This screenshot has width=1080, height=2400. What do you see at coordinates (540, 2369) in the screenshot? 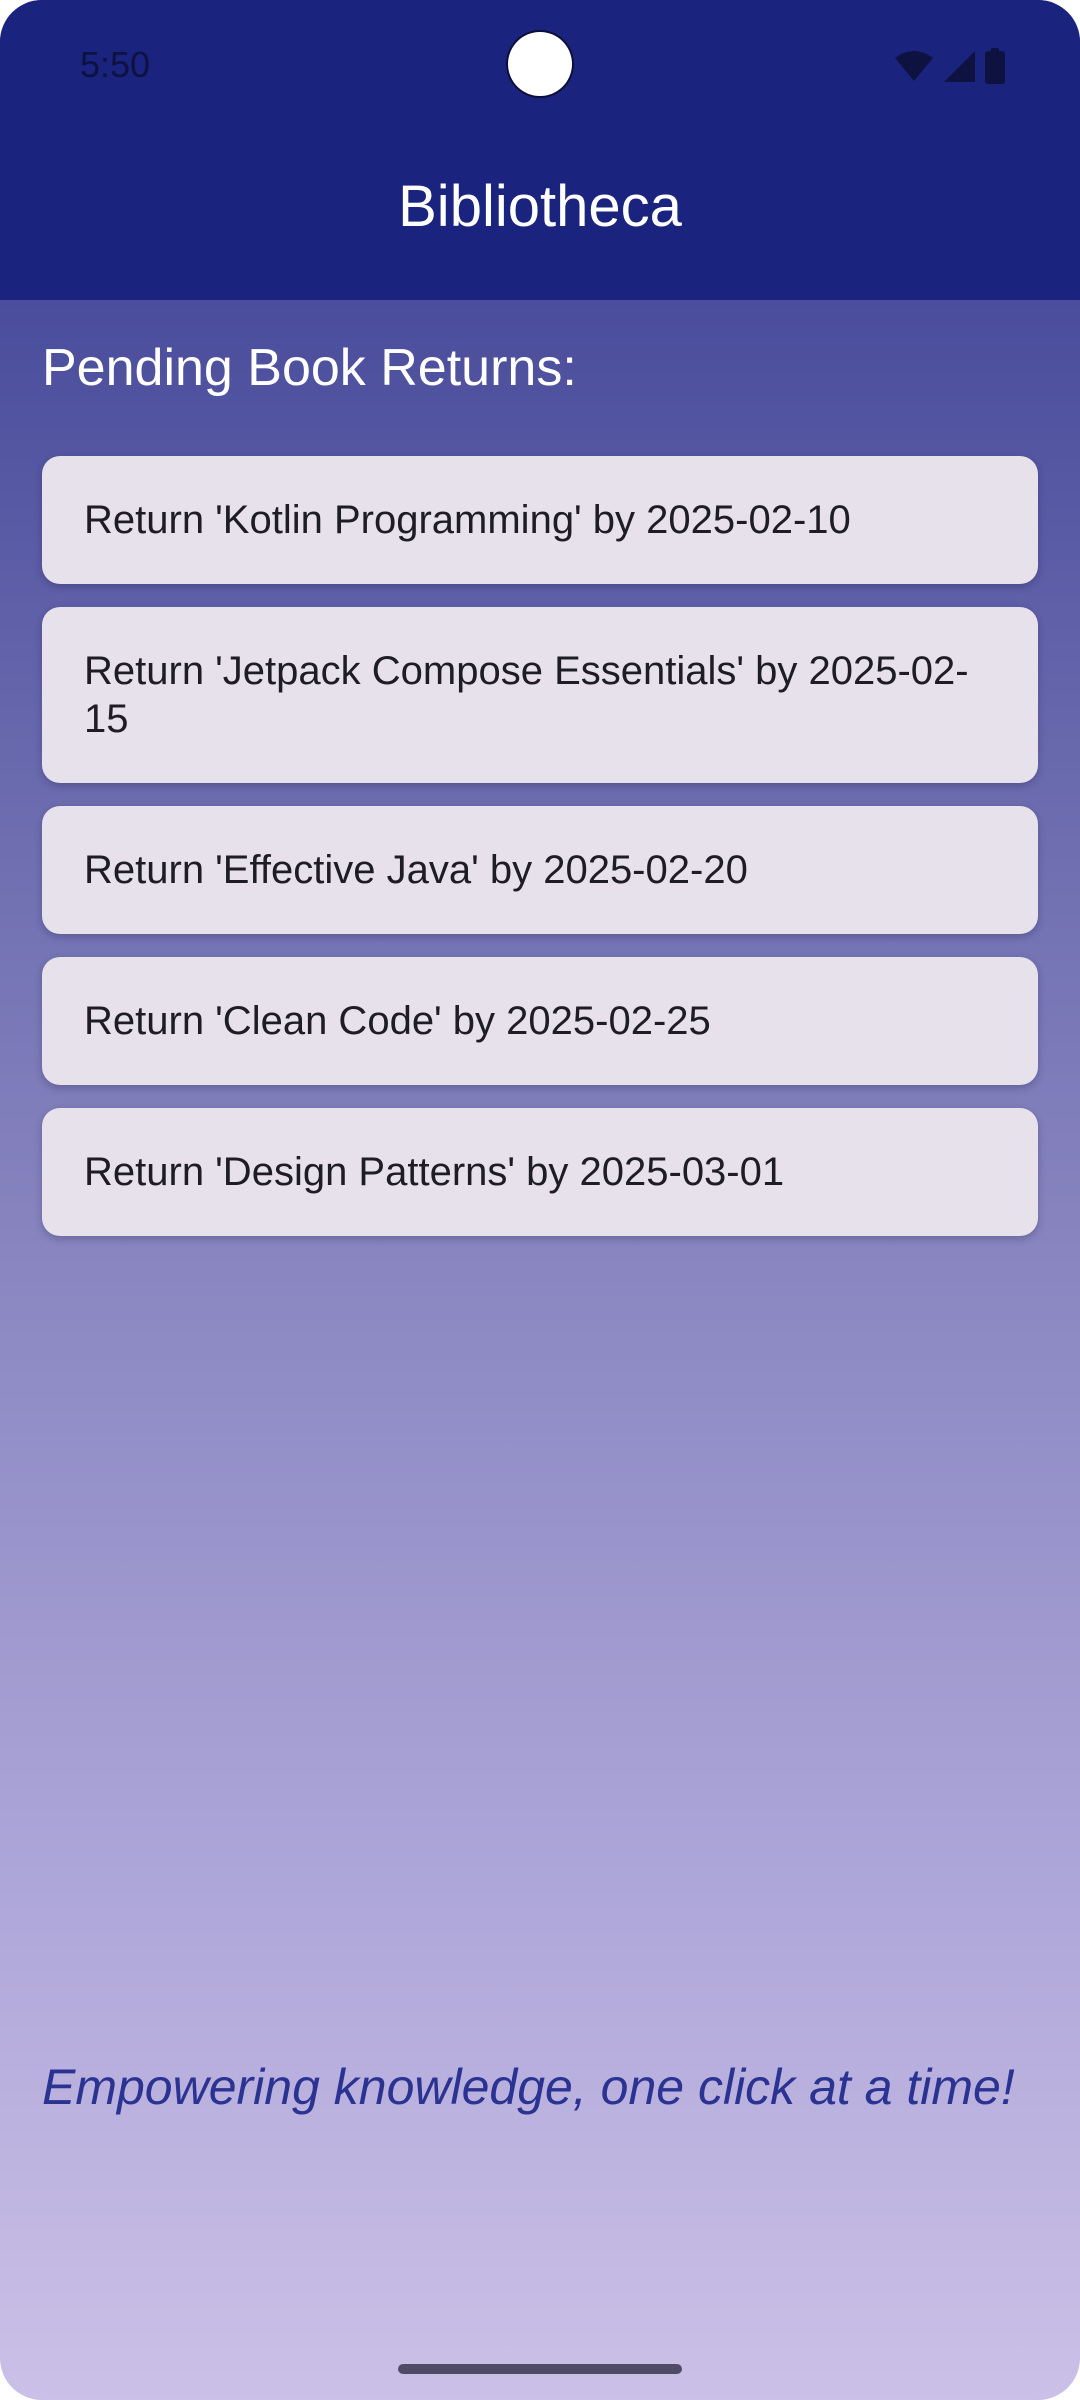
I see `home-gesture-bar` at bounding box center [540, 2369].